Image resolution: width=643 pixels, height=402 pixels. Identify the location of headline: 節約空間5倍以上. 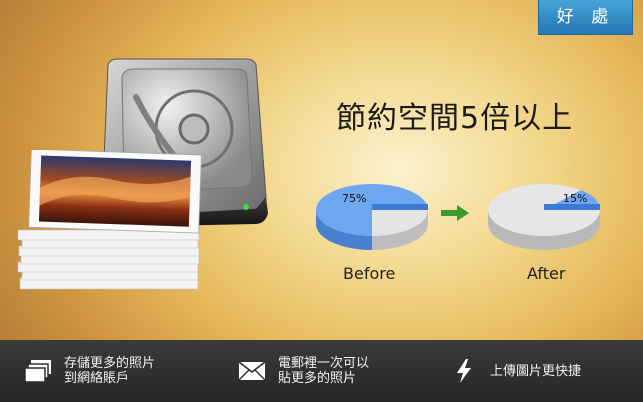
(455, 118).